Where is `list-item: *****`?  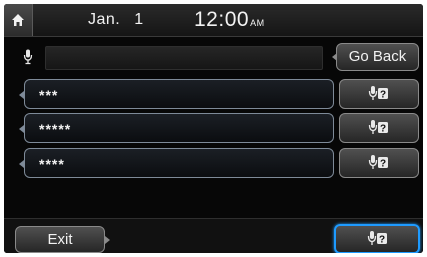 list-item: ***** is located at coordinates (176, 128).